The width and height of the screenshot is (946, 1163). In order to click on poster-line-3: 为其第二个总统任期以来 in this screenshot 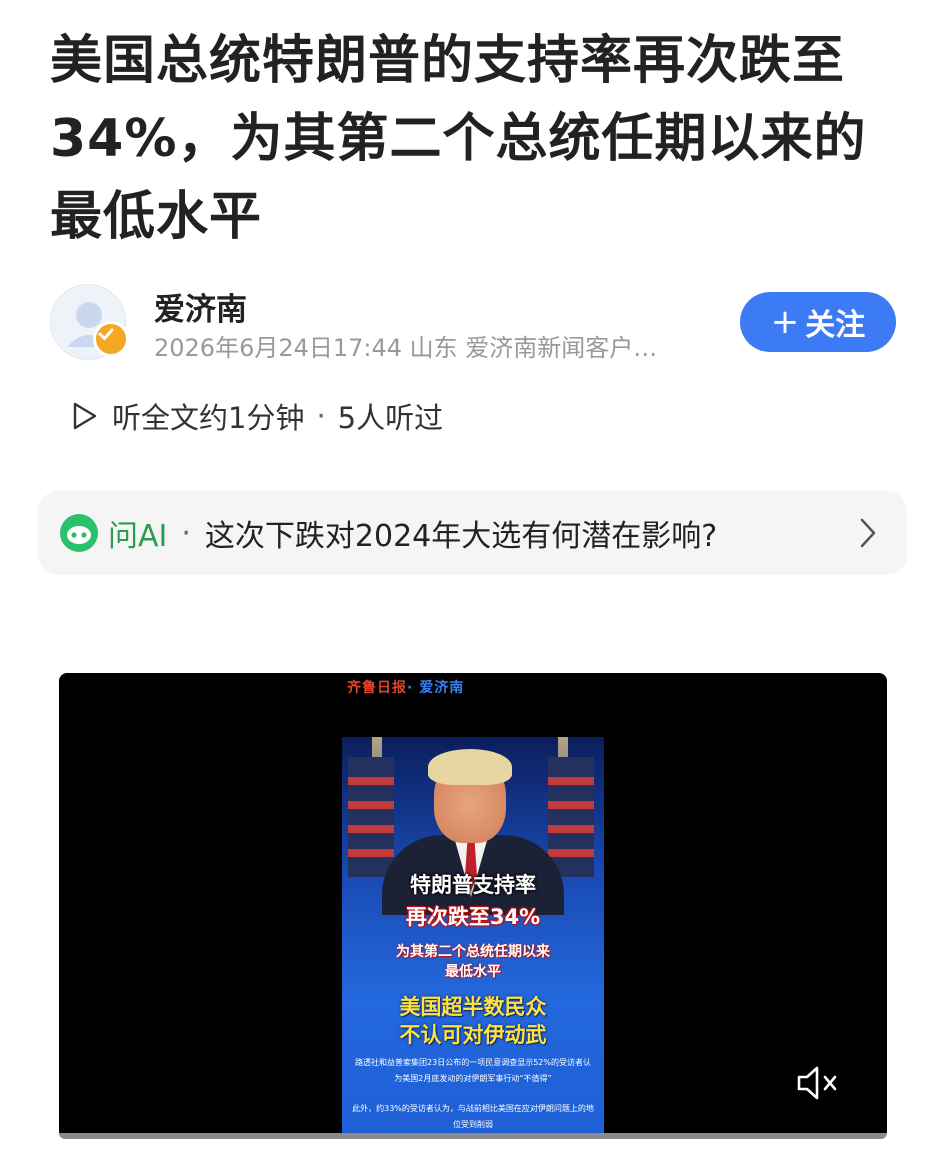, I will do `click(473, 952)`.